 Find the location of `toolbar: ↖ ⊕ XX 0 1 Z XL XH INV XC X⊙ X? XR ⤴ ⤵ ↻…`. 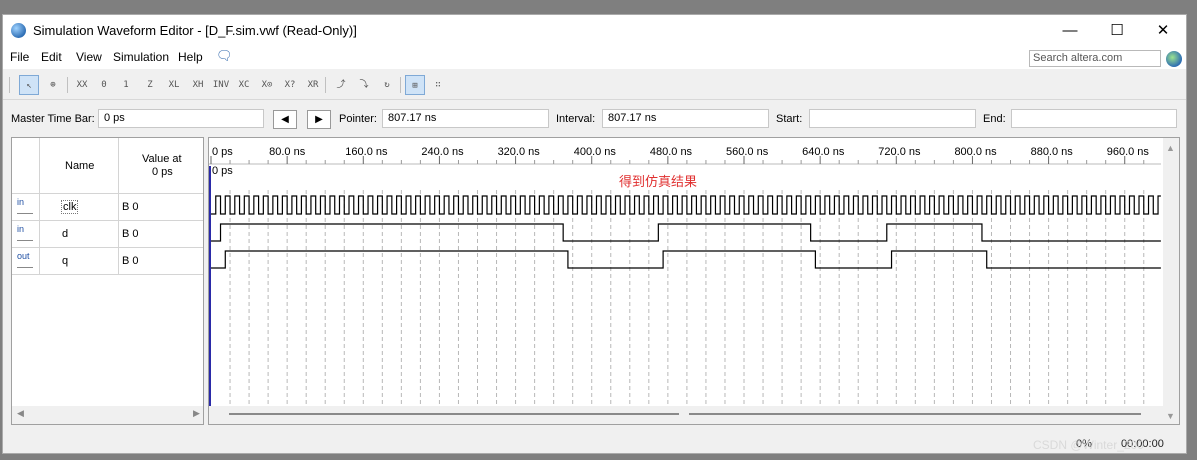

toolbar: ↖ ⊕ XX 0 1 Z XL XH INV XC X⊙ X? XR ⤴ ⤵ ↻… is located at coordinates (594, 85).